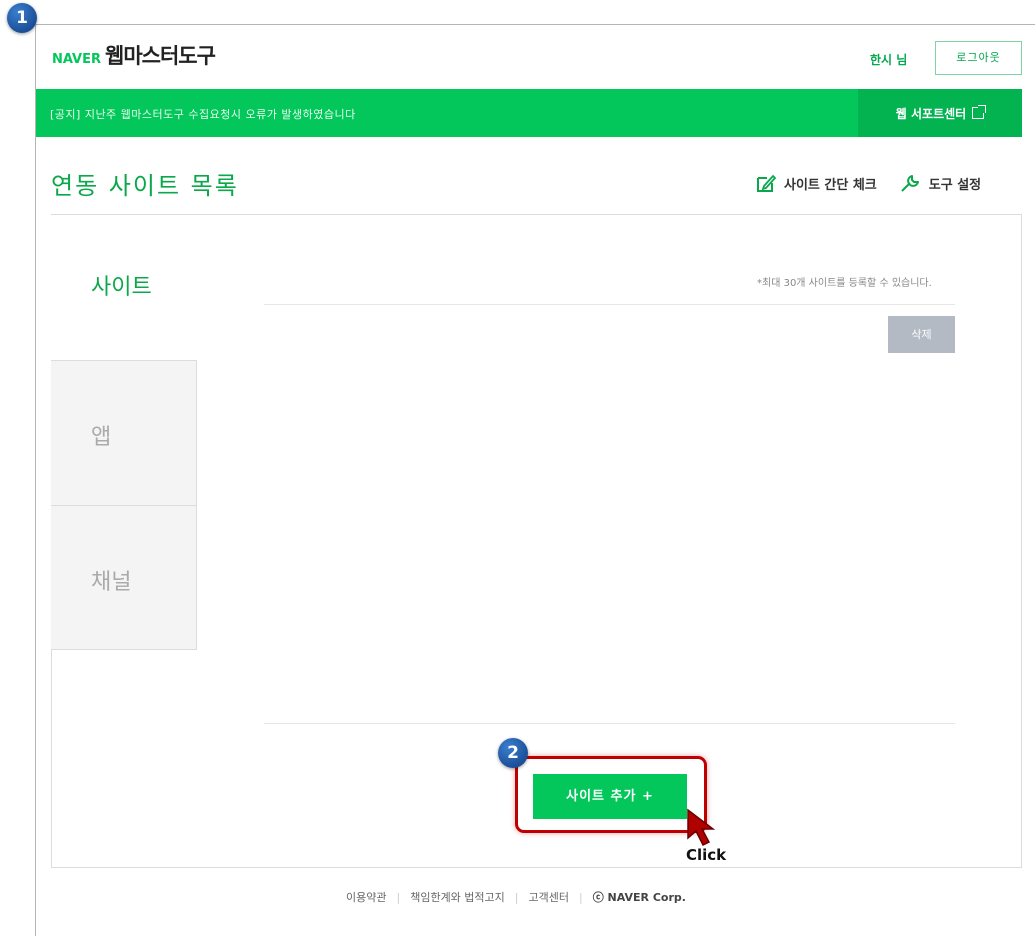 The image size is (1035, 936). What do you see at coordinates (979, 112) in the screenshot?
I see `external-link-icon` at bounding box center [979, 112].